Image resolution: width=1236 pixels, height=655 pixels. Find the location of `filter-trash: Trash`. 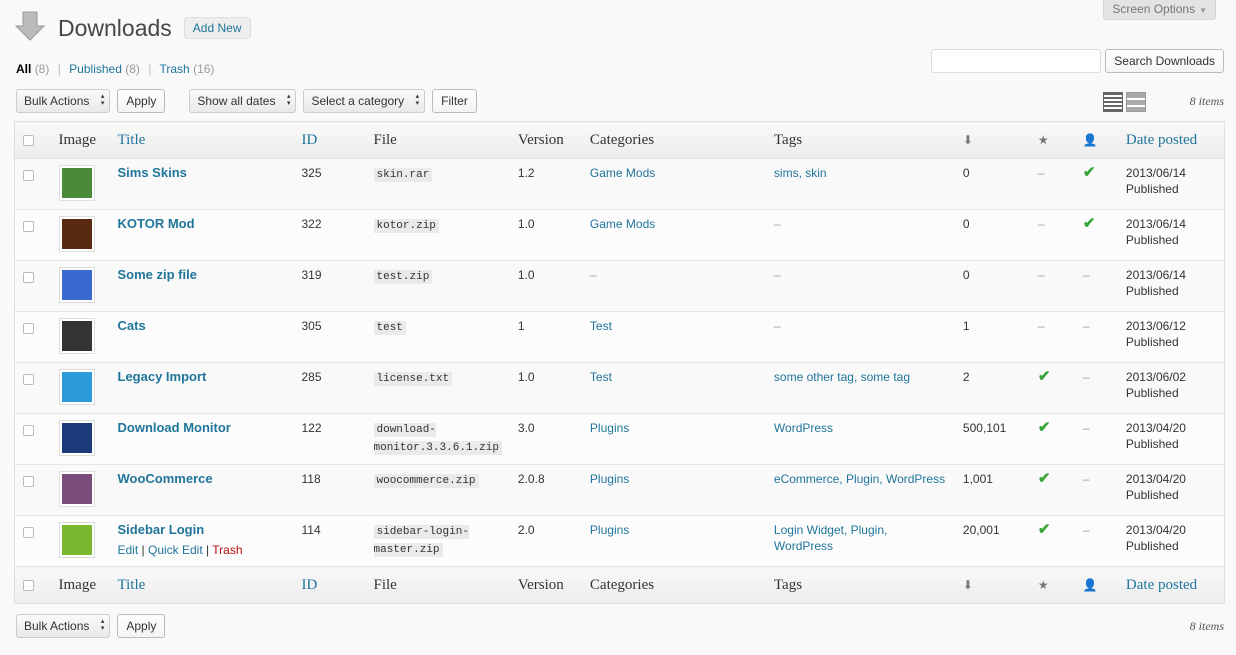

filter-trash: Trash is located at coordinates (175, 69).